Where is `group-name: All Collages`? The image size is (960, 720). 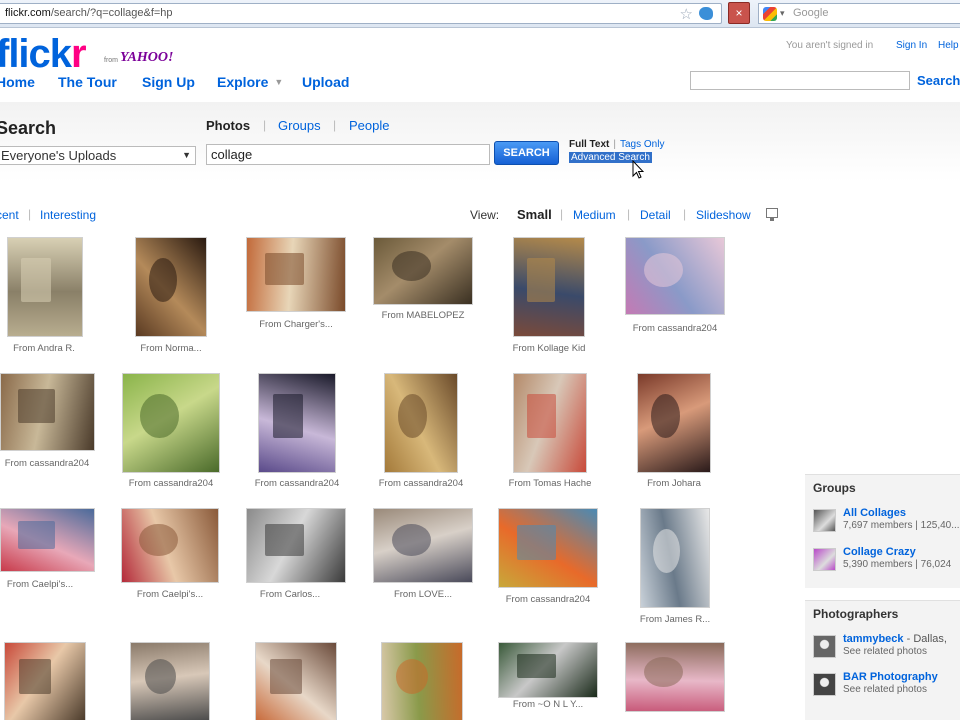
group-name: All Collages is located at coordinates (874, 513).